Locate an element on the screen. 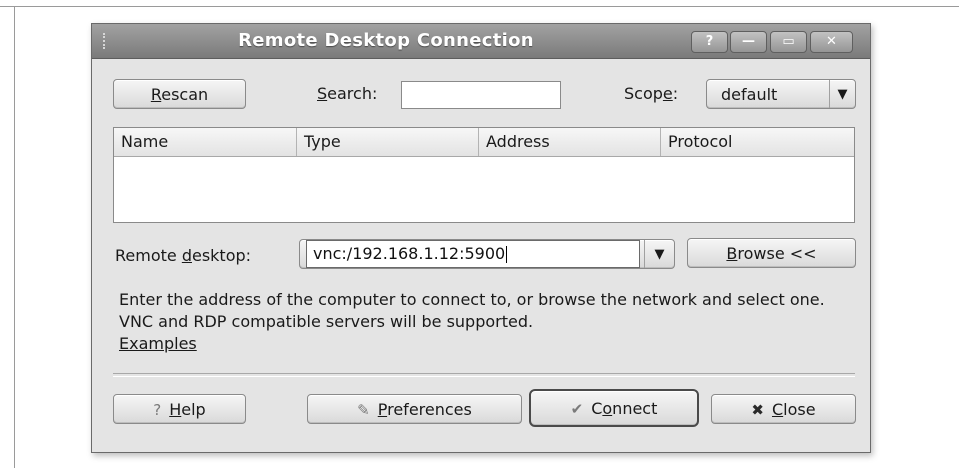  text-caret is located at coordinates (507, 254).